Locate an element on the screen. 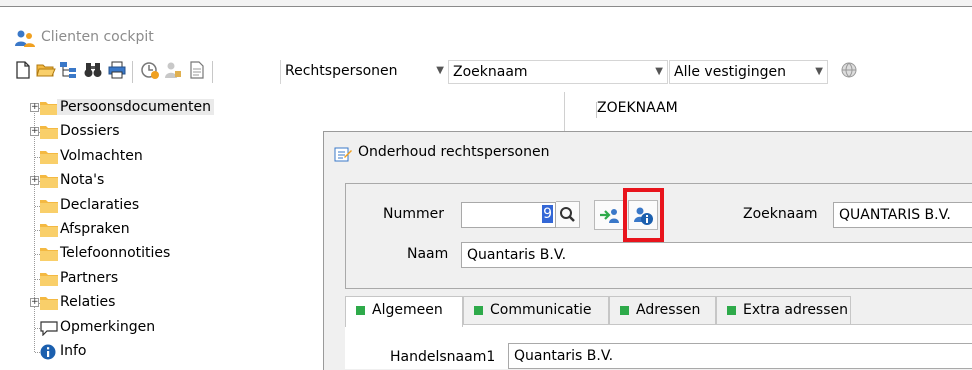 Image resolution: width=972 pixels, height=370 pixels. comment-icon is located at coordinates (49, 328).